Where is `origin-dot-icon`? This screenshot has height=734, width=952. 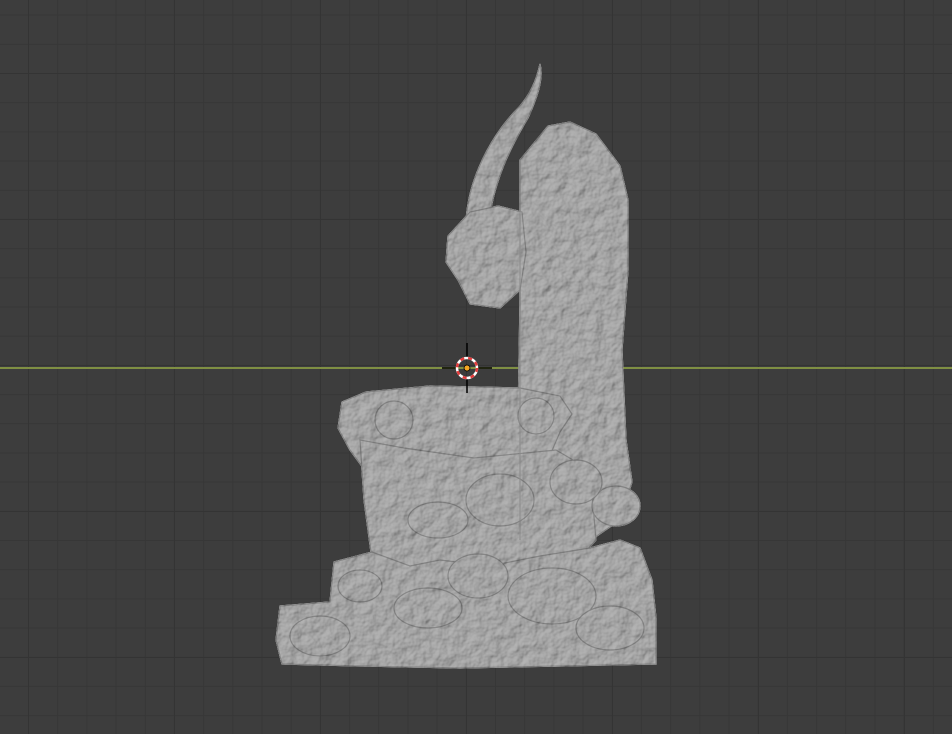 origin-dot-icon is located at coordinates (467, 368).